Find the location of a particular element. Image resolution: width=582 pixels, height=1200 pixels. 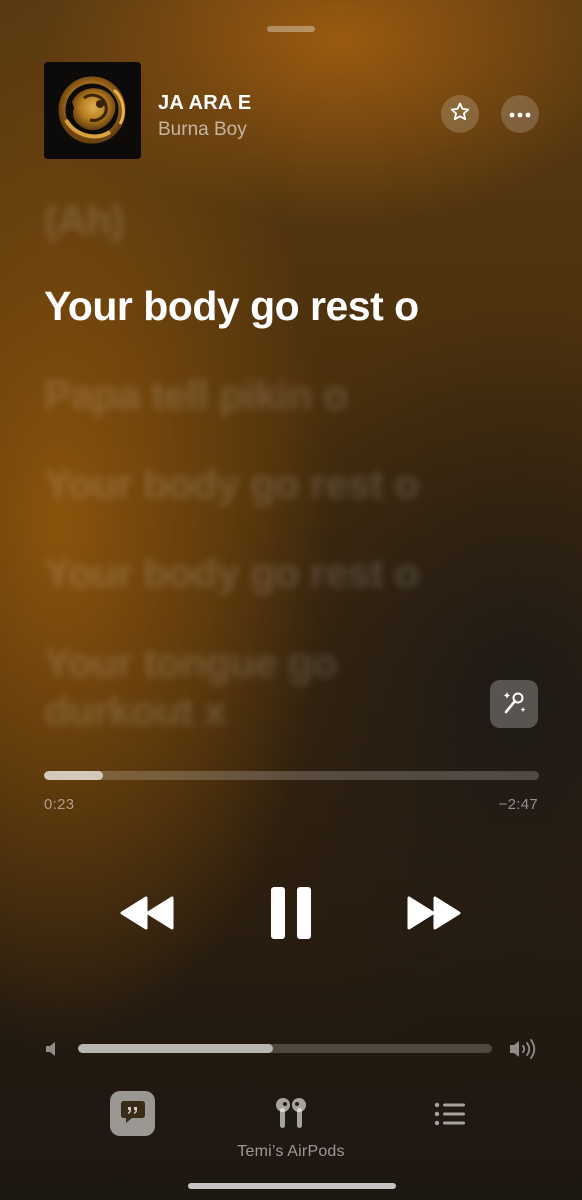

airpods-icon is located at coordinates (291, 1117).